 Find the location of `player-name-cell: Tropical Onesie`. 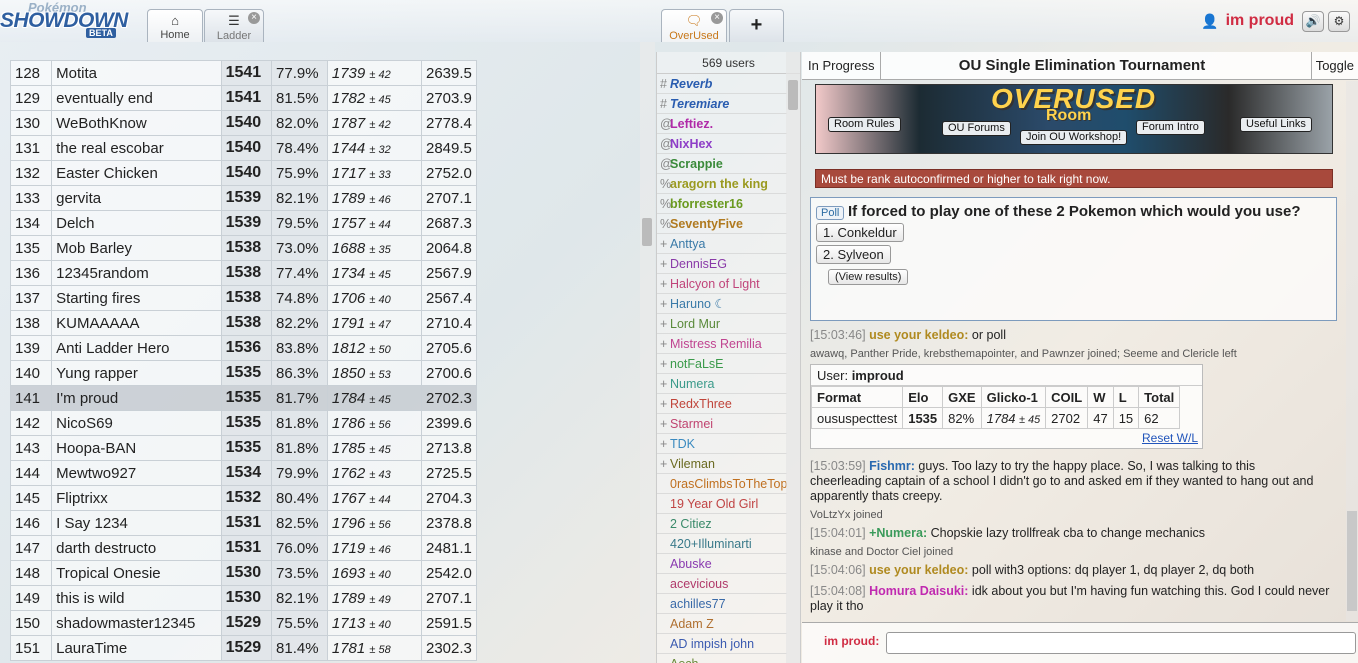

player-name-cell: Tropical Onesie is located at coordinates (136, 573).